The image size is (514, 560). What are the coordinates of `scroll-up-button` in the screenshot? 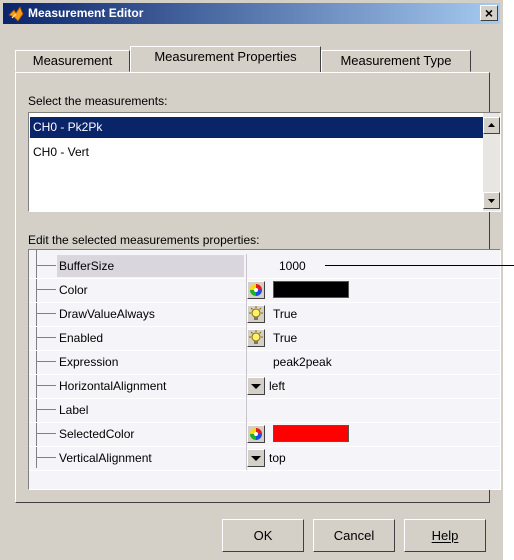 It's located at (491, 125).